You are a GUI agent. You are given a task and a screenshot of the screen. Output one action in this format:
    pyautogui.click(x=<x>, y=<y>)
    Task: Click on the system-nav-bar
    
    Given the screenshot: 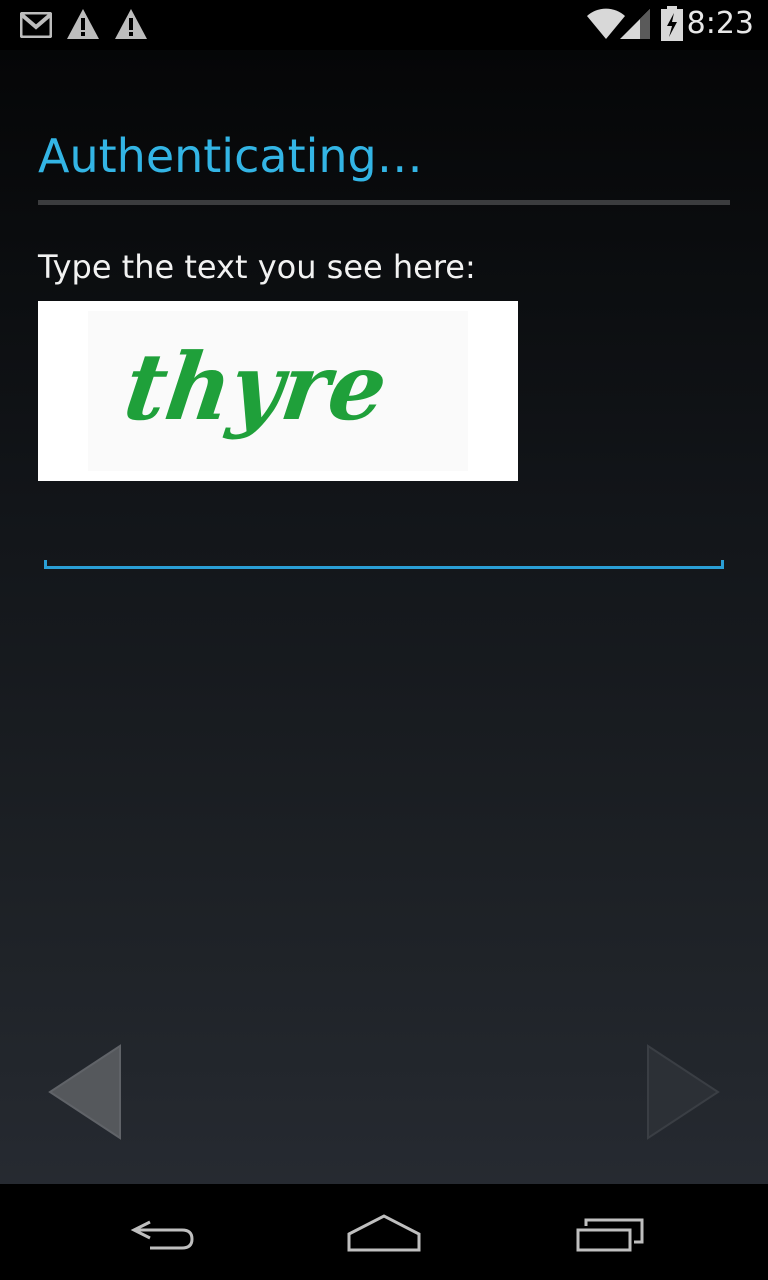 What is the action you would take?
    pyautogui.click(x=384, y=1232)
    